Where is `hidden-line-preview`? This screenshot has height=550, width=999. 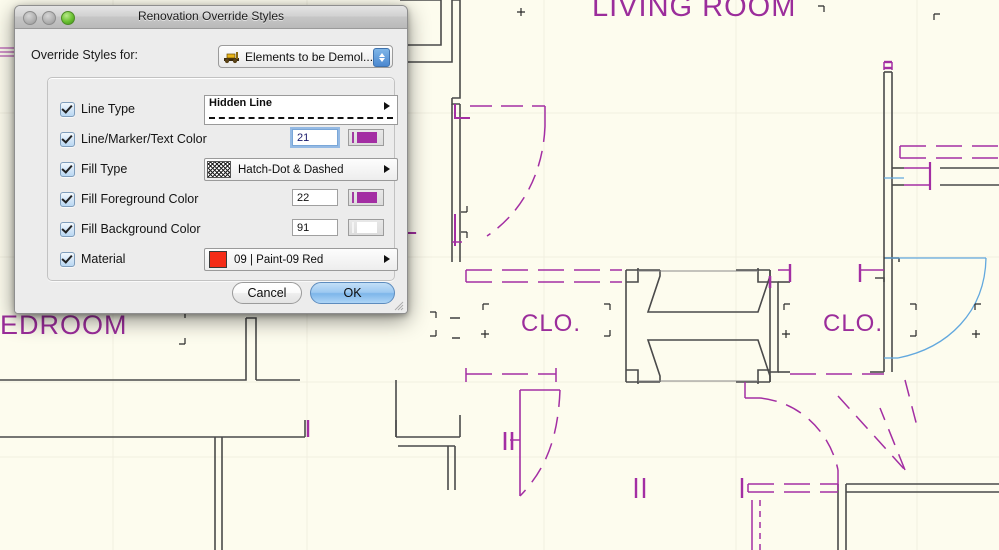
hidden-line-preview is located at coordinates (301, 118).